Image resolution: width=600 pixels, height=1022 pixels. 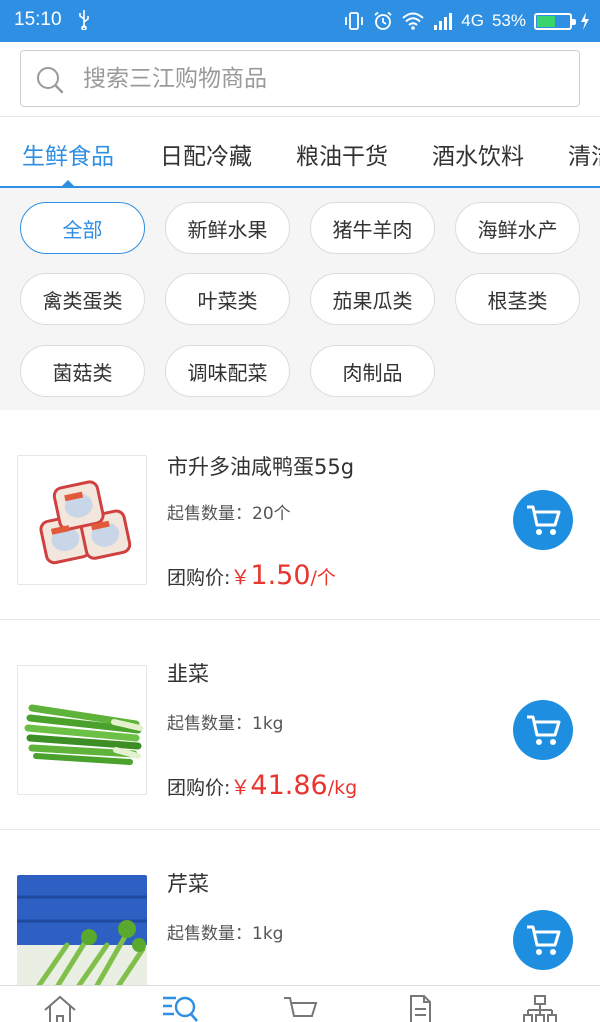 I want to click on active-tab-indicator, so click(x=68, y=183).